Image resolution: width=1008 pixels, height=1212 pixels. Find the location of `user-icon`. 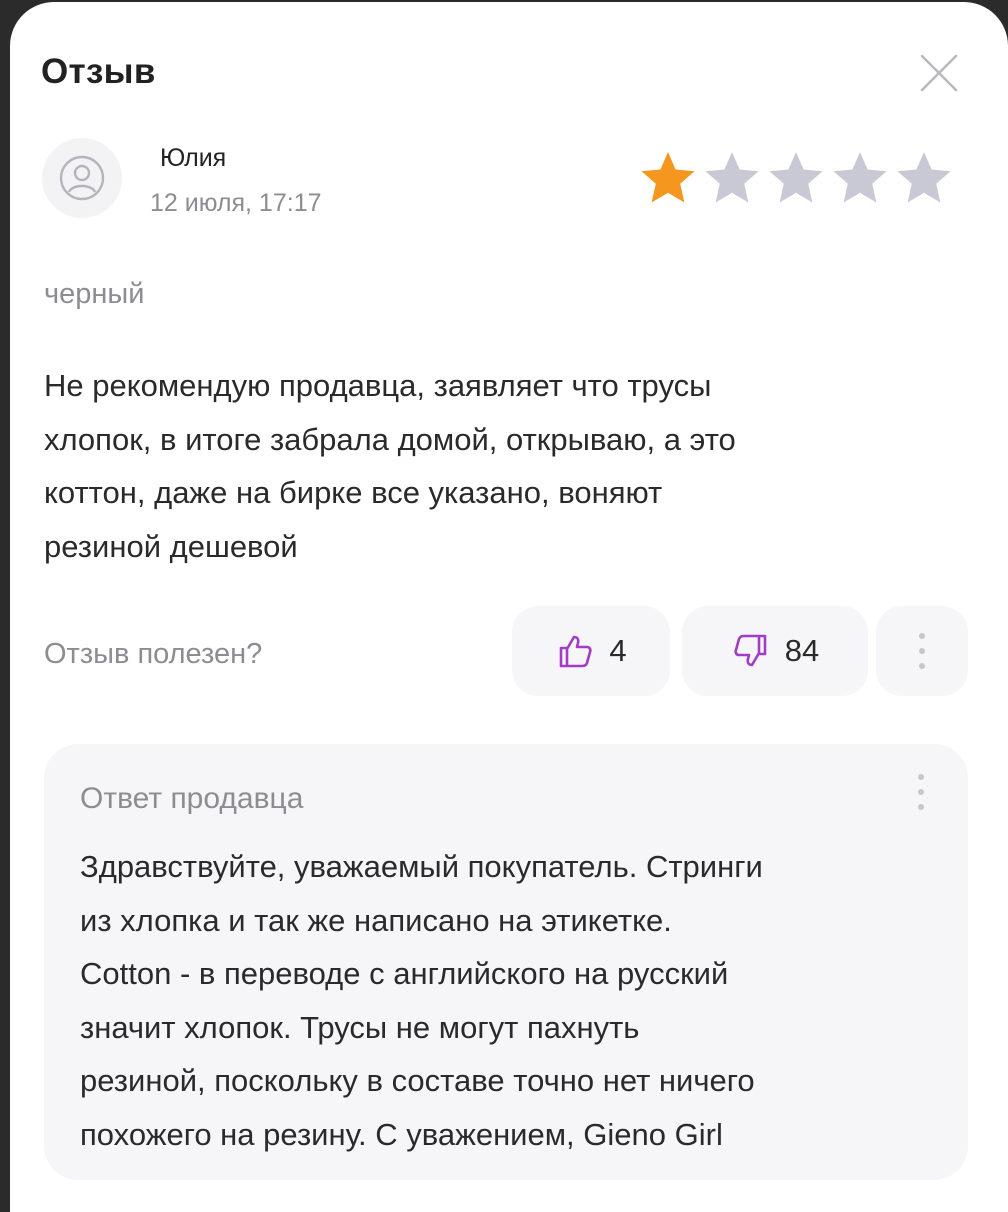

user-icon is located at coordinates (82, 178).